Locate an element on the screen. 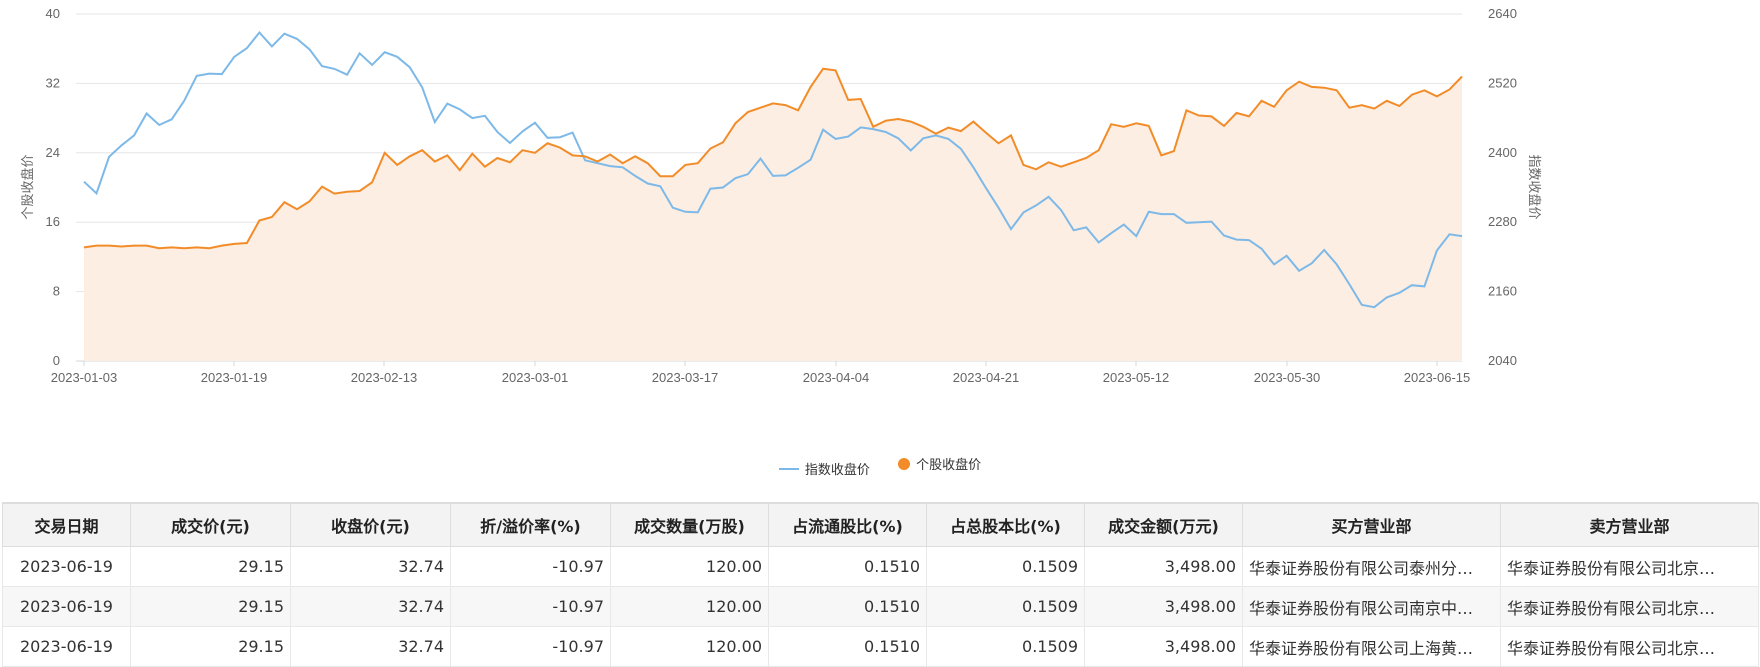 The height and width of the screenshot is (667, 1760). x-tick-label: 2023-05-12 is located at coordinates (1136, 377).